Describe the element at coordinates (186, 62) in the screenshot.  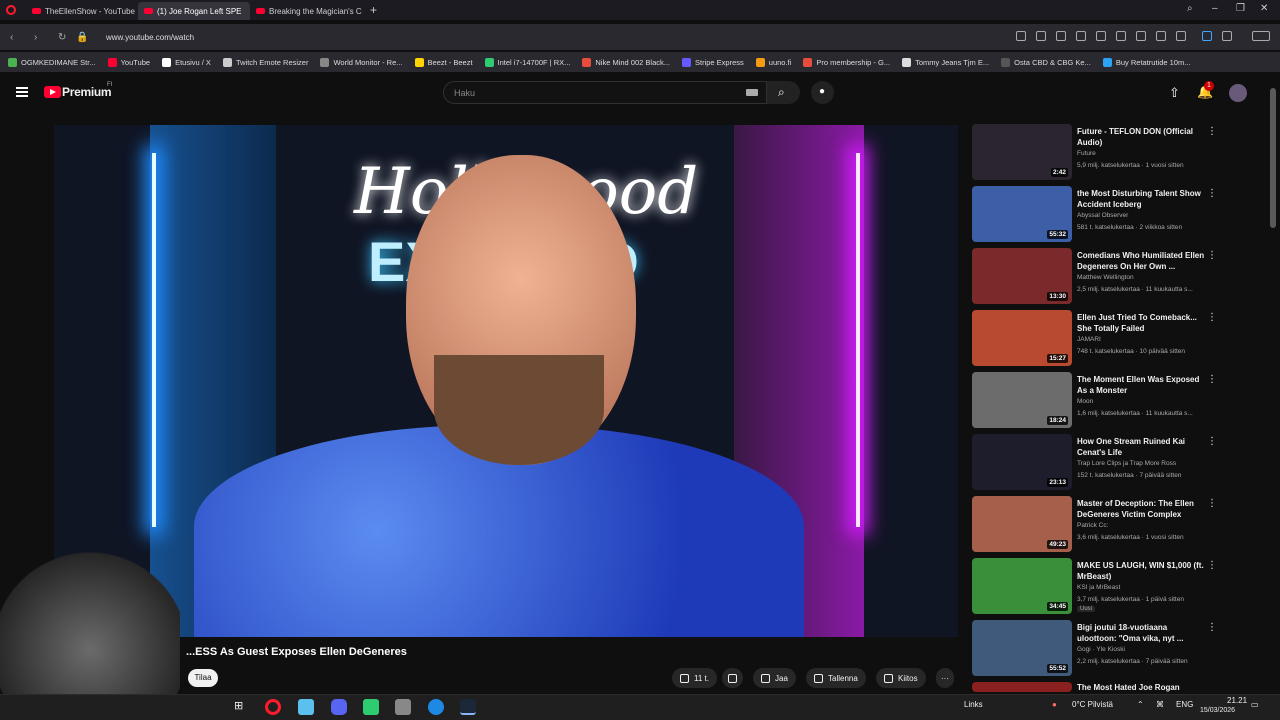
I see `bookmark-2: Etusivu / X` at that location.